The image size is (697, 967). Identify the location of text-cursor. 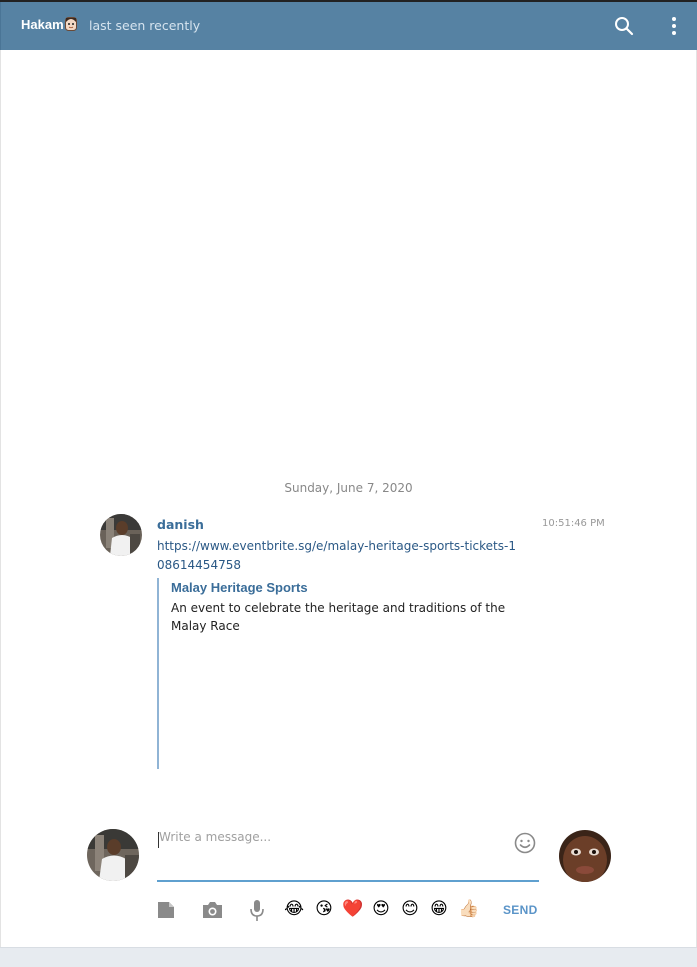
(158, 840).